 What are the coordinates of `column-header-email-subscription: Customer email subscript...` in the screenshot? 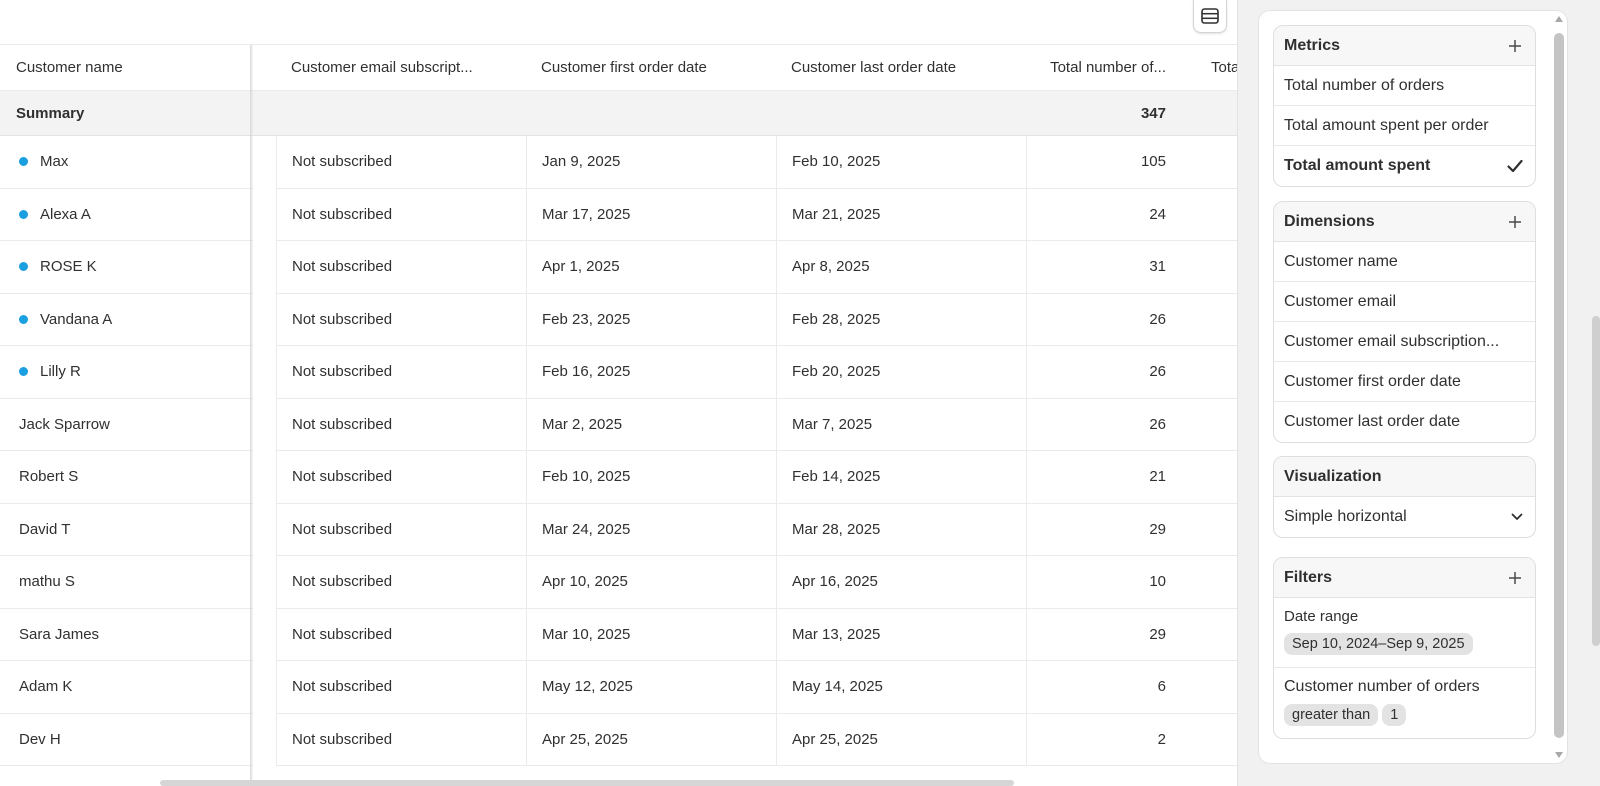 It's located at (401, 67).